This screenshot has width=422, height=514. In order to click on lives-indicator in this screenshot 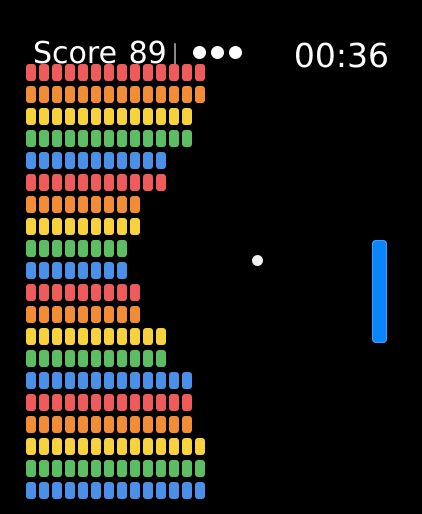, I will do `click(217, 52)`.